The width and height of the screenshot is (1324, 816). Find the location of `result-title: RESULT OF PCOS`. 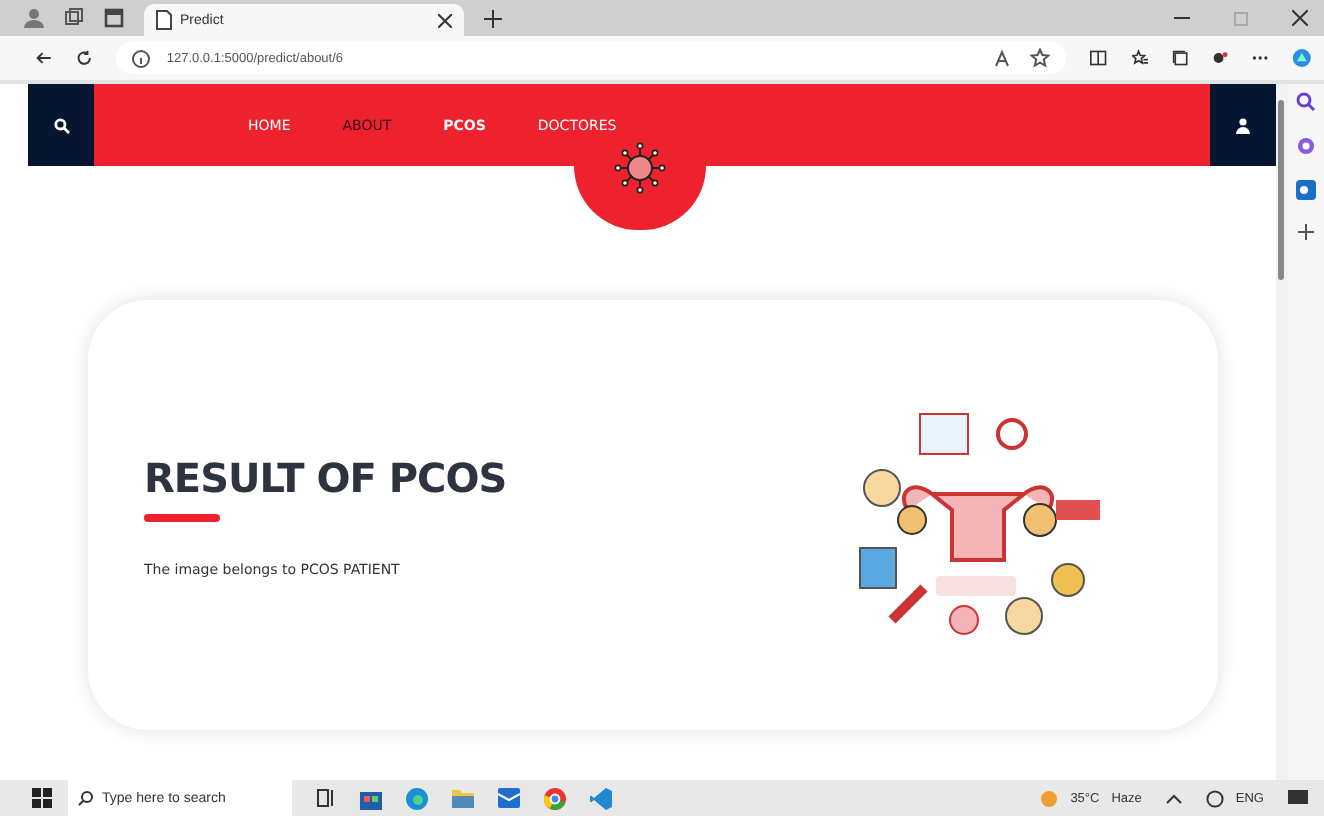

result-title: RESULT OF PCOS is located at coordinates (325, 477).